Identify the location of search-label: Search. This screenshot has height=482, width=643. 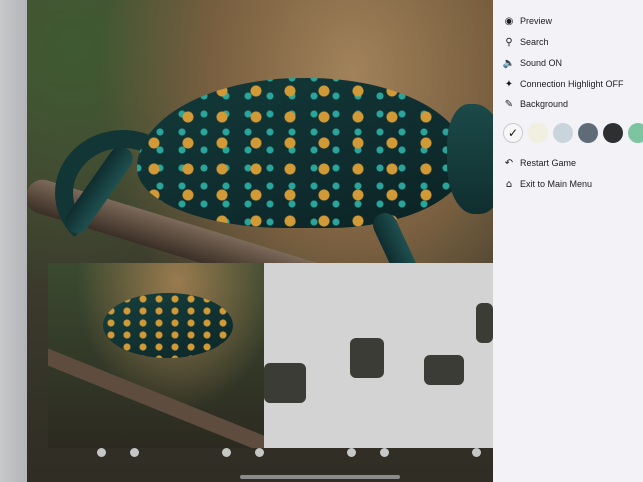
(534, 42).